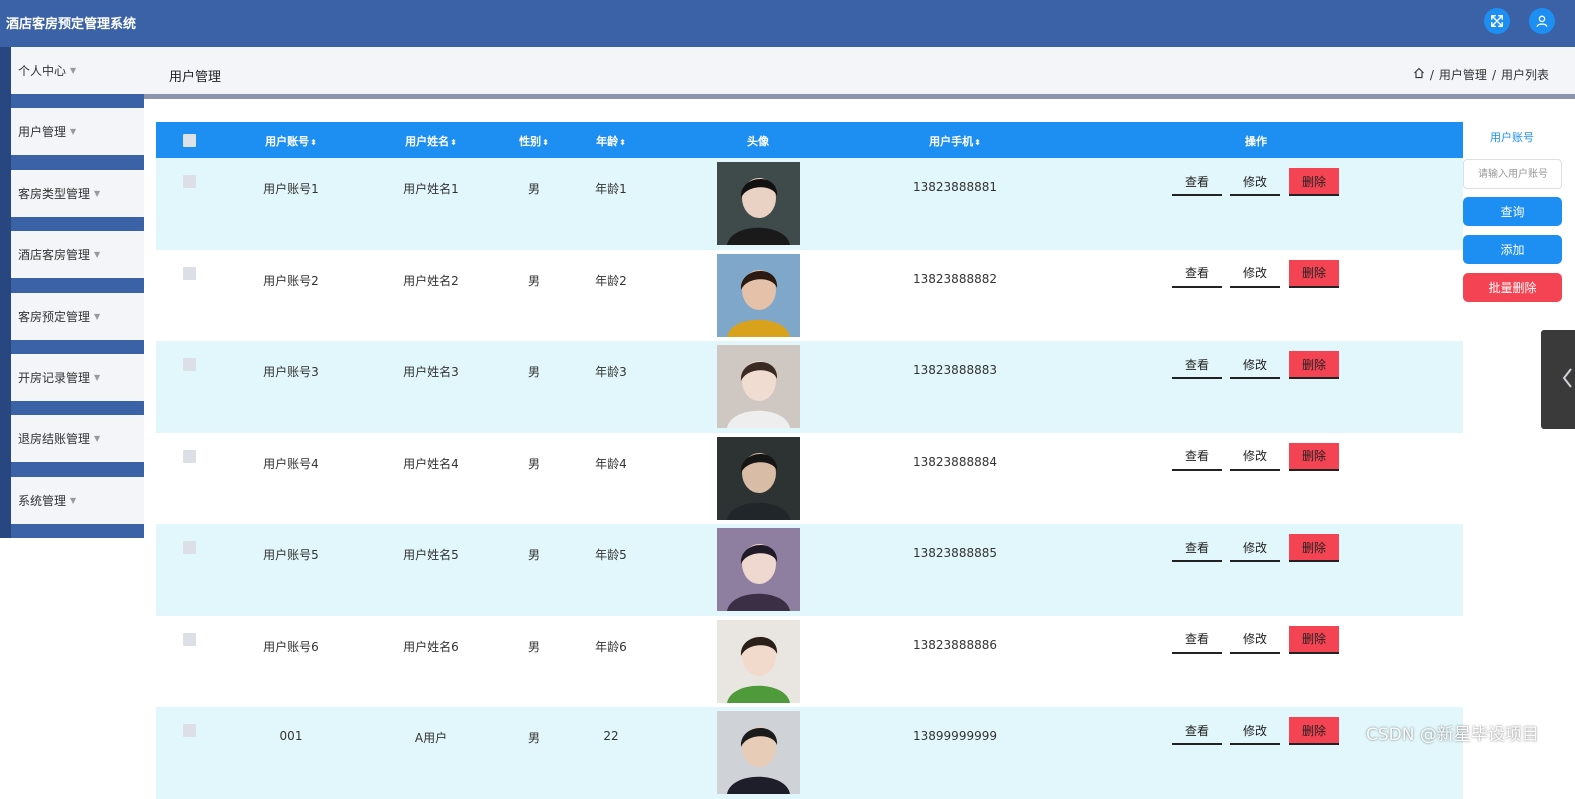 This screenshot has width=1575, height=799. I want to click on sidebar-item: 开房记录管理 ▼, so click(77, 377).